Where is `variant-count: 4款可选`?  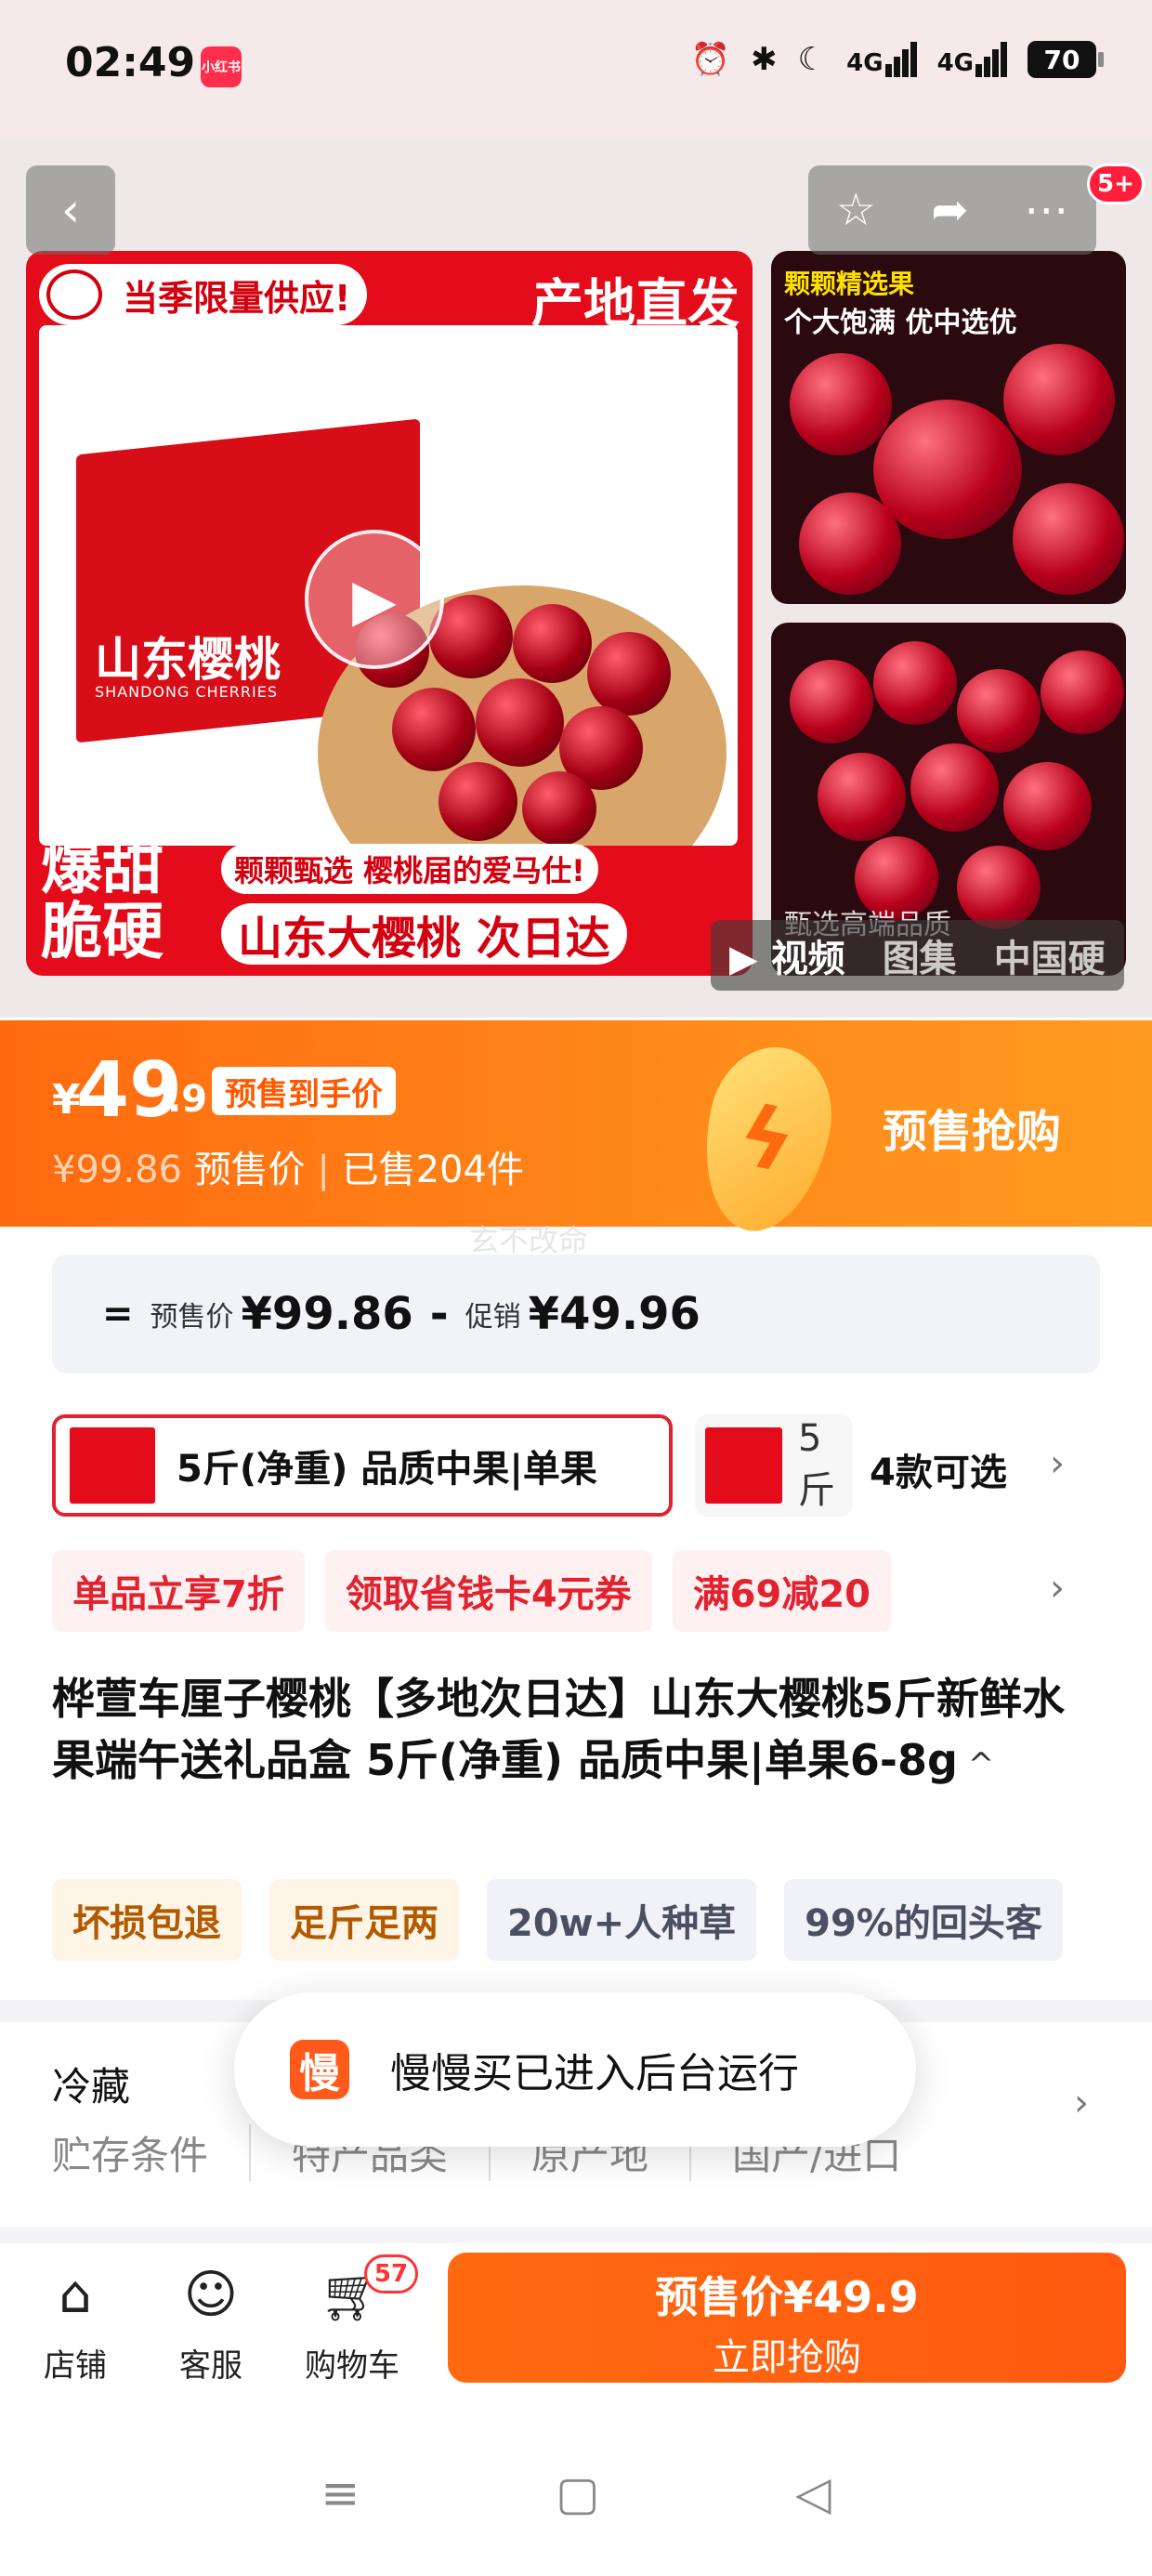
variant-count: 4款可选 is located at coordinates (938, 1469).